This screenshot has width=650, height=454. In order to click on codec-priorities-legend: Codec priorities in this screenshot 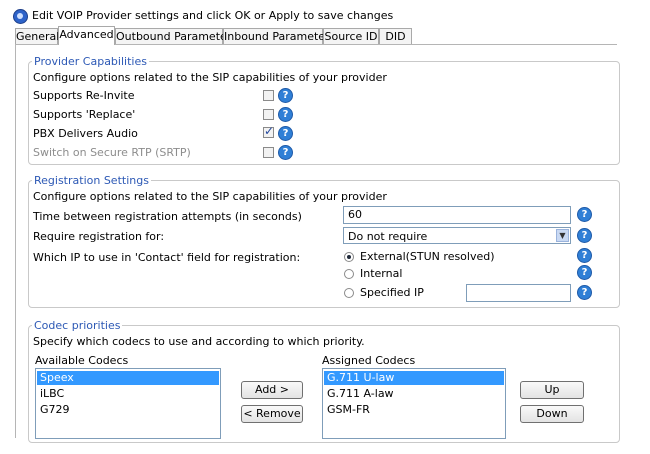, I will do `click(77, 325)`.